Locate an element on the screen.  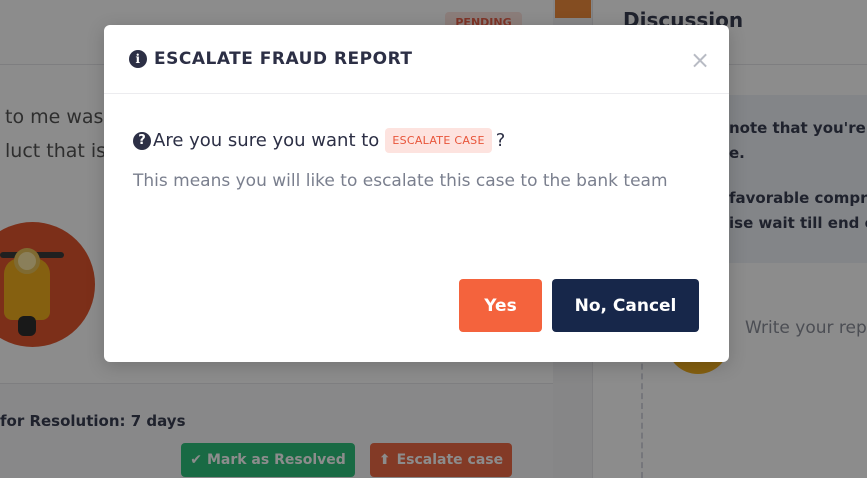
modal-title: i ESCALATE FRAUD REPORT is located at coordinates (271, 59).